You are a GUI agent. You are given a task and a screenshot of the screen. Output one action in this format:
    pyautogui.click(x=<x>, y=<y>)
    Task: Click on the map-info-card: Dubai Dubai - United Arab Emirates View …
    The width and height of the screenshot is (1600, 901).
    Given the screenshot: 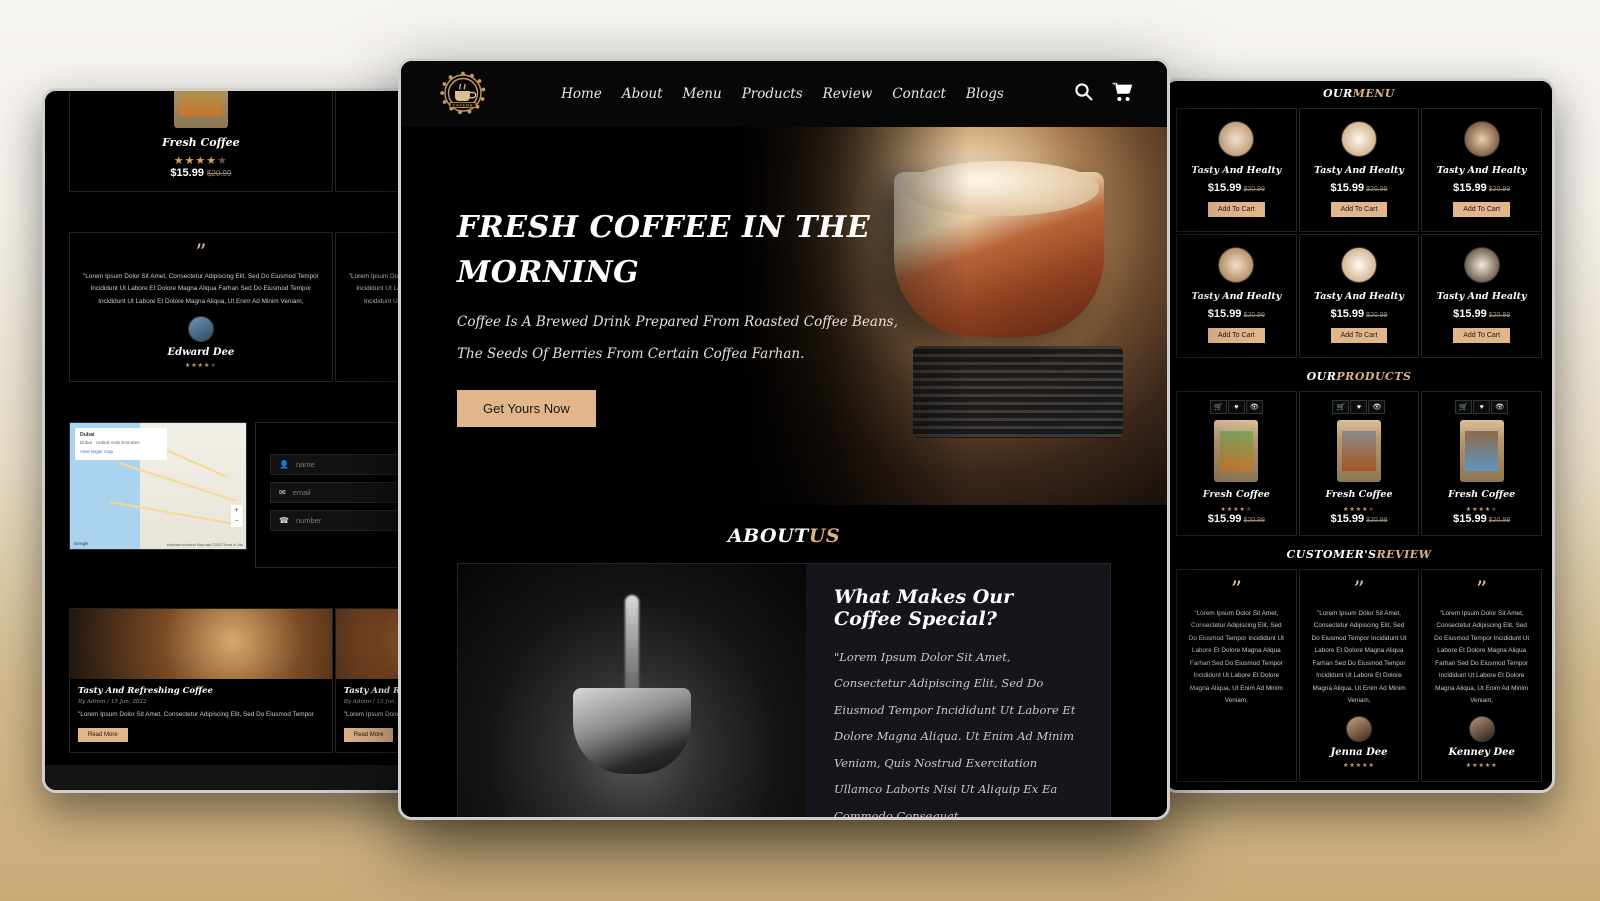 What is the action you would take?
    pyautogui.click(x=121, y=444)
    